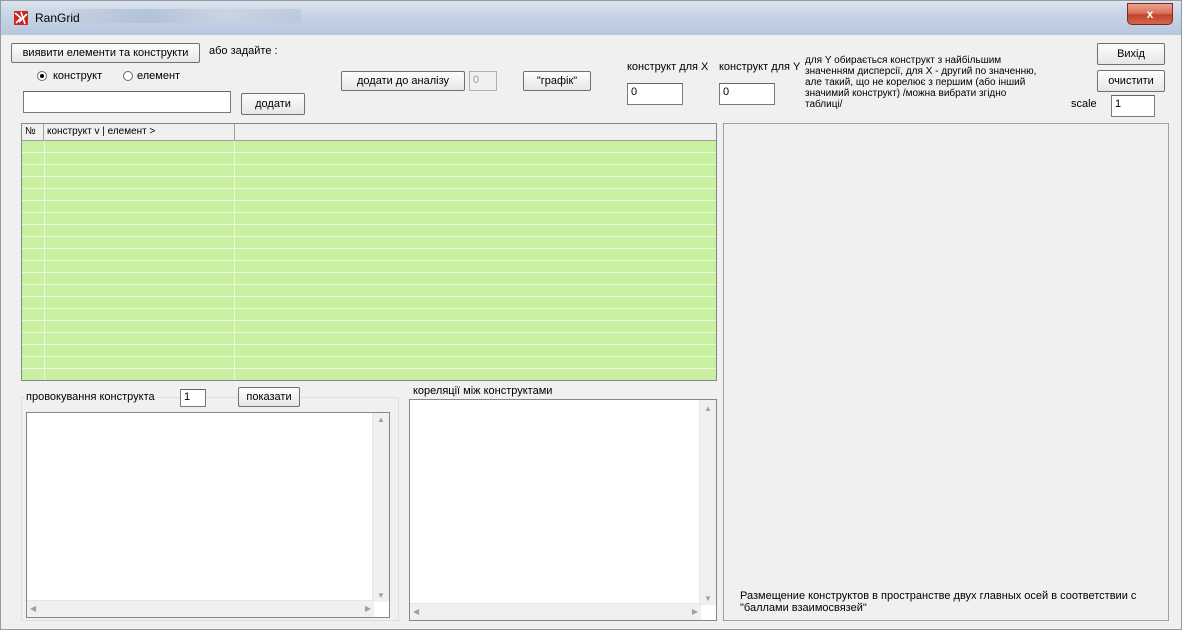  What do you see at coordinates (803, 608) in the screenshot?
I see `plot-caption-line: "баллами взаимосвязей"` at bounding box center [803, 608].